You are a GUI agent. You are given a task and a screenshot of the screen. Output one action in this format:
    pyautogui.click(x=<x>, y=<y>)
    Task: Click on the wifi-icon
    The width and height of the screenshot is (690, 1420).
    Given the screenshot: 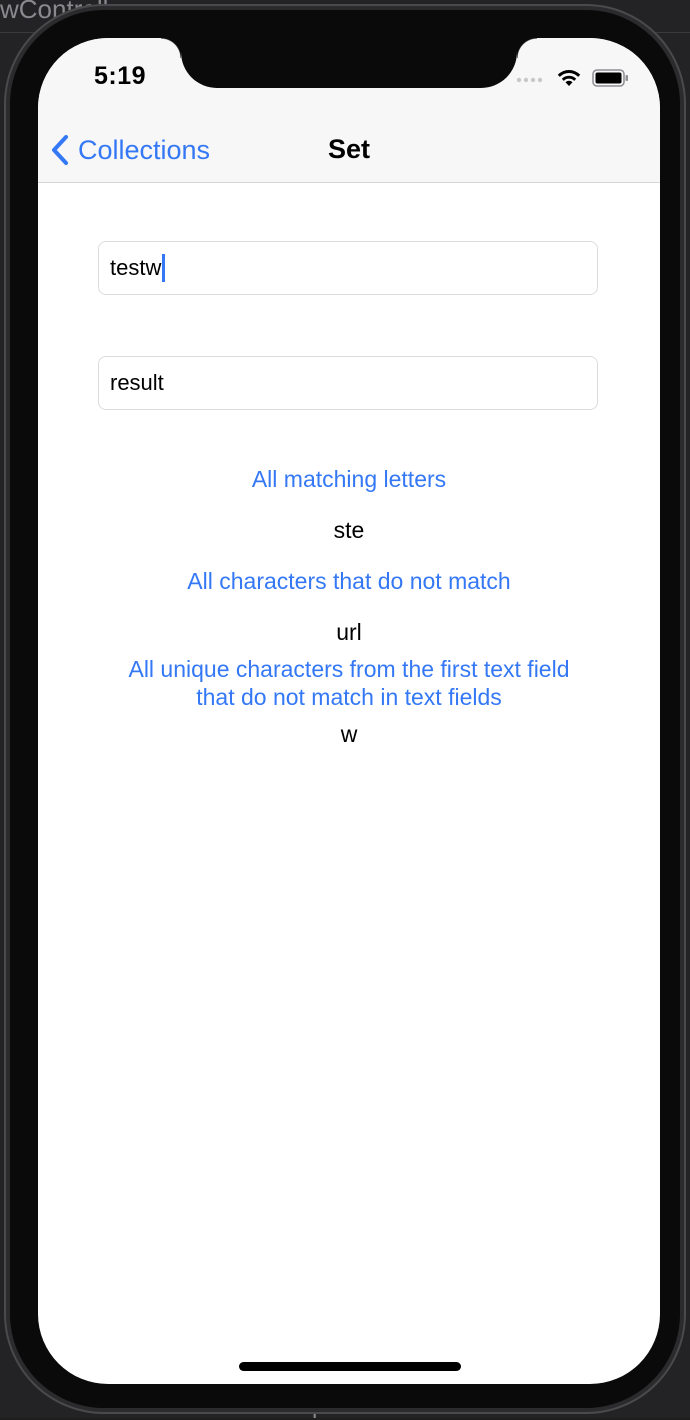 What is the action you would take?
    pyautogui.click(x=569, y=78)
    